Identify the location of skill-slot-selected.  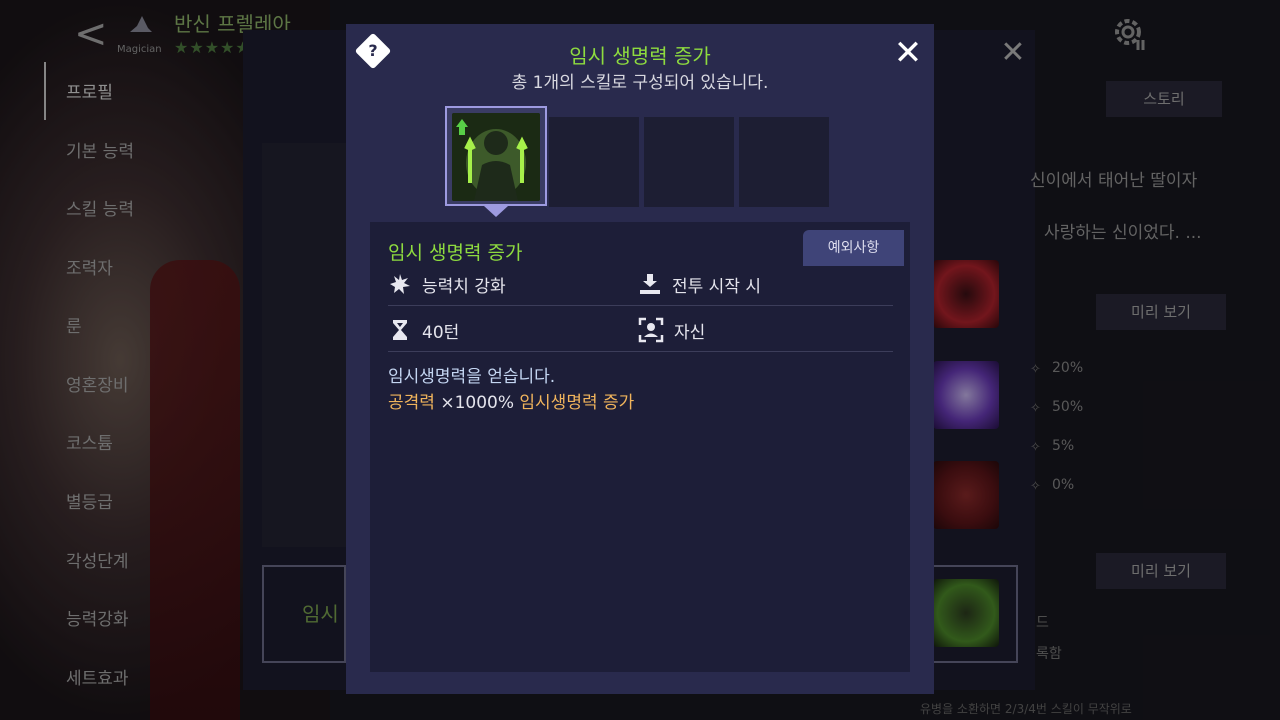
(496, 156).